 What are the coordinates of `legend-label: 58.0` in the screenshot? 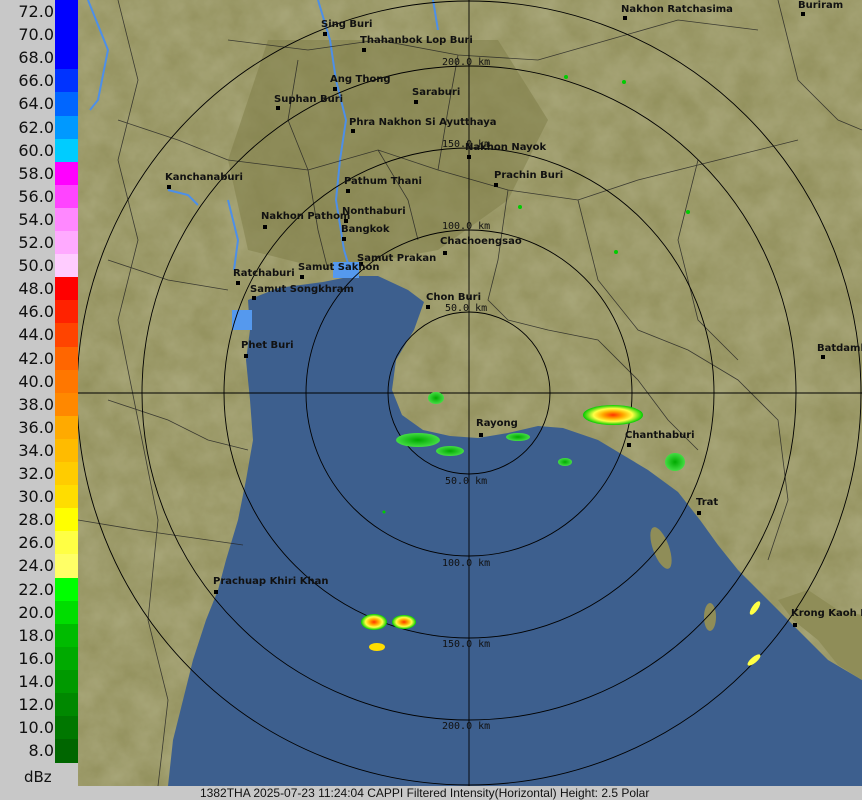 It's located at (36, 173).